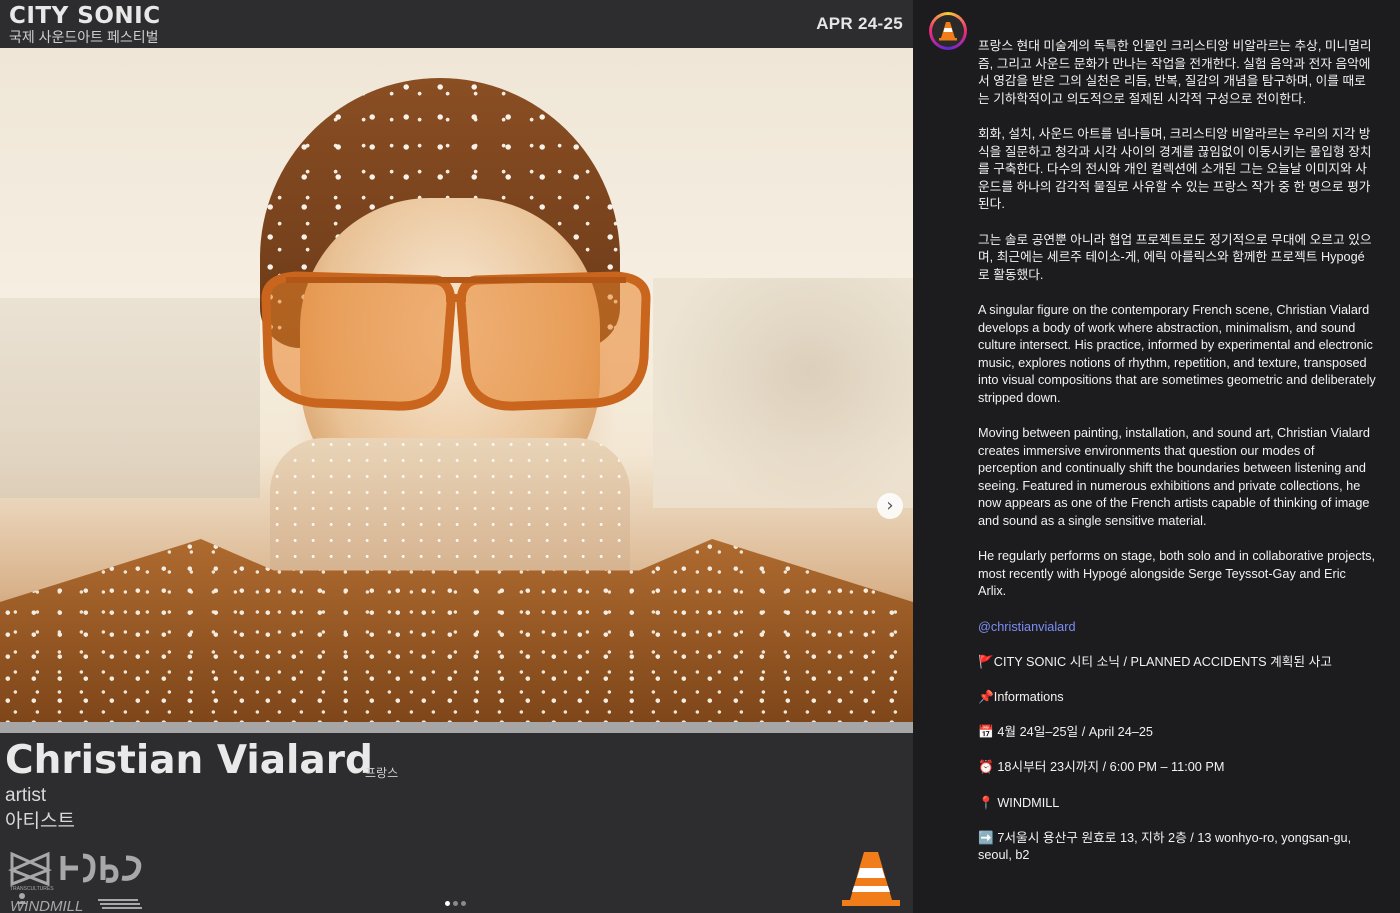 This screenshot has height=913, width=1400. I want to click on profile-avatar, so click(948, 31).